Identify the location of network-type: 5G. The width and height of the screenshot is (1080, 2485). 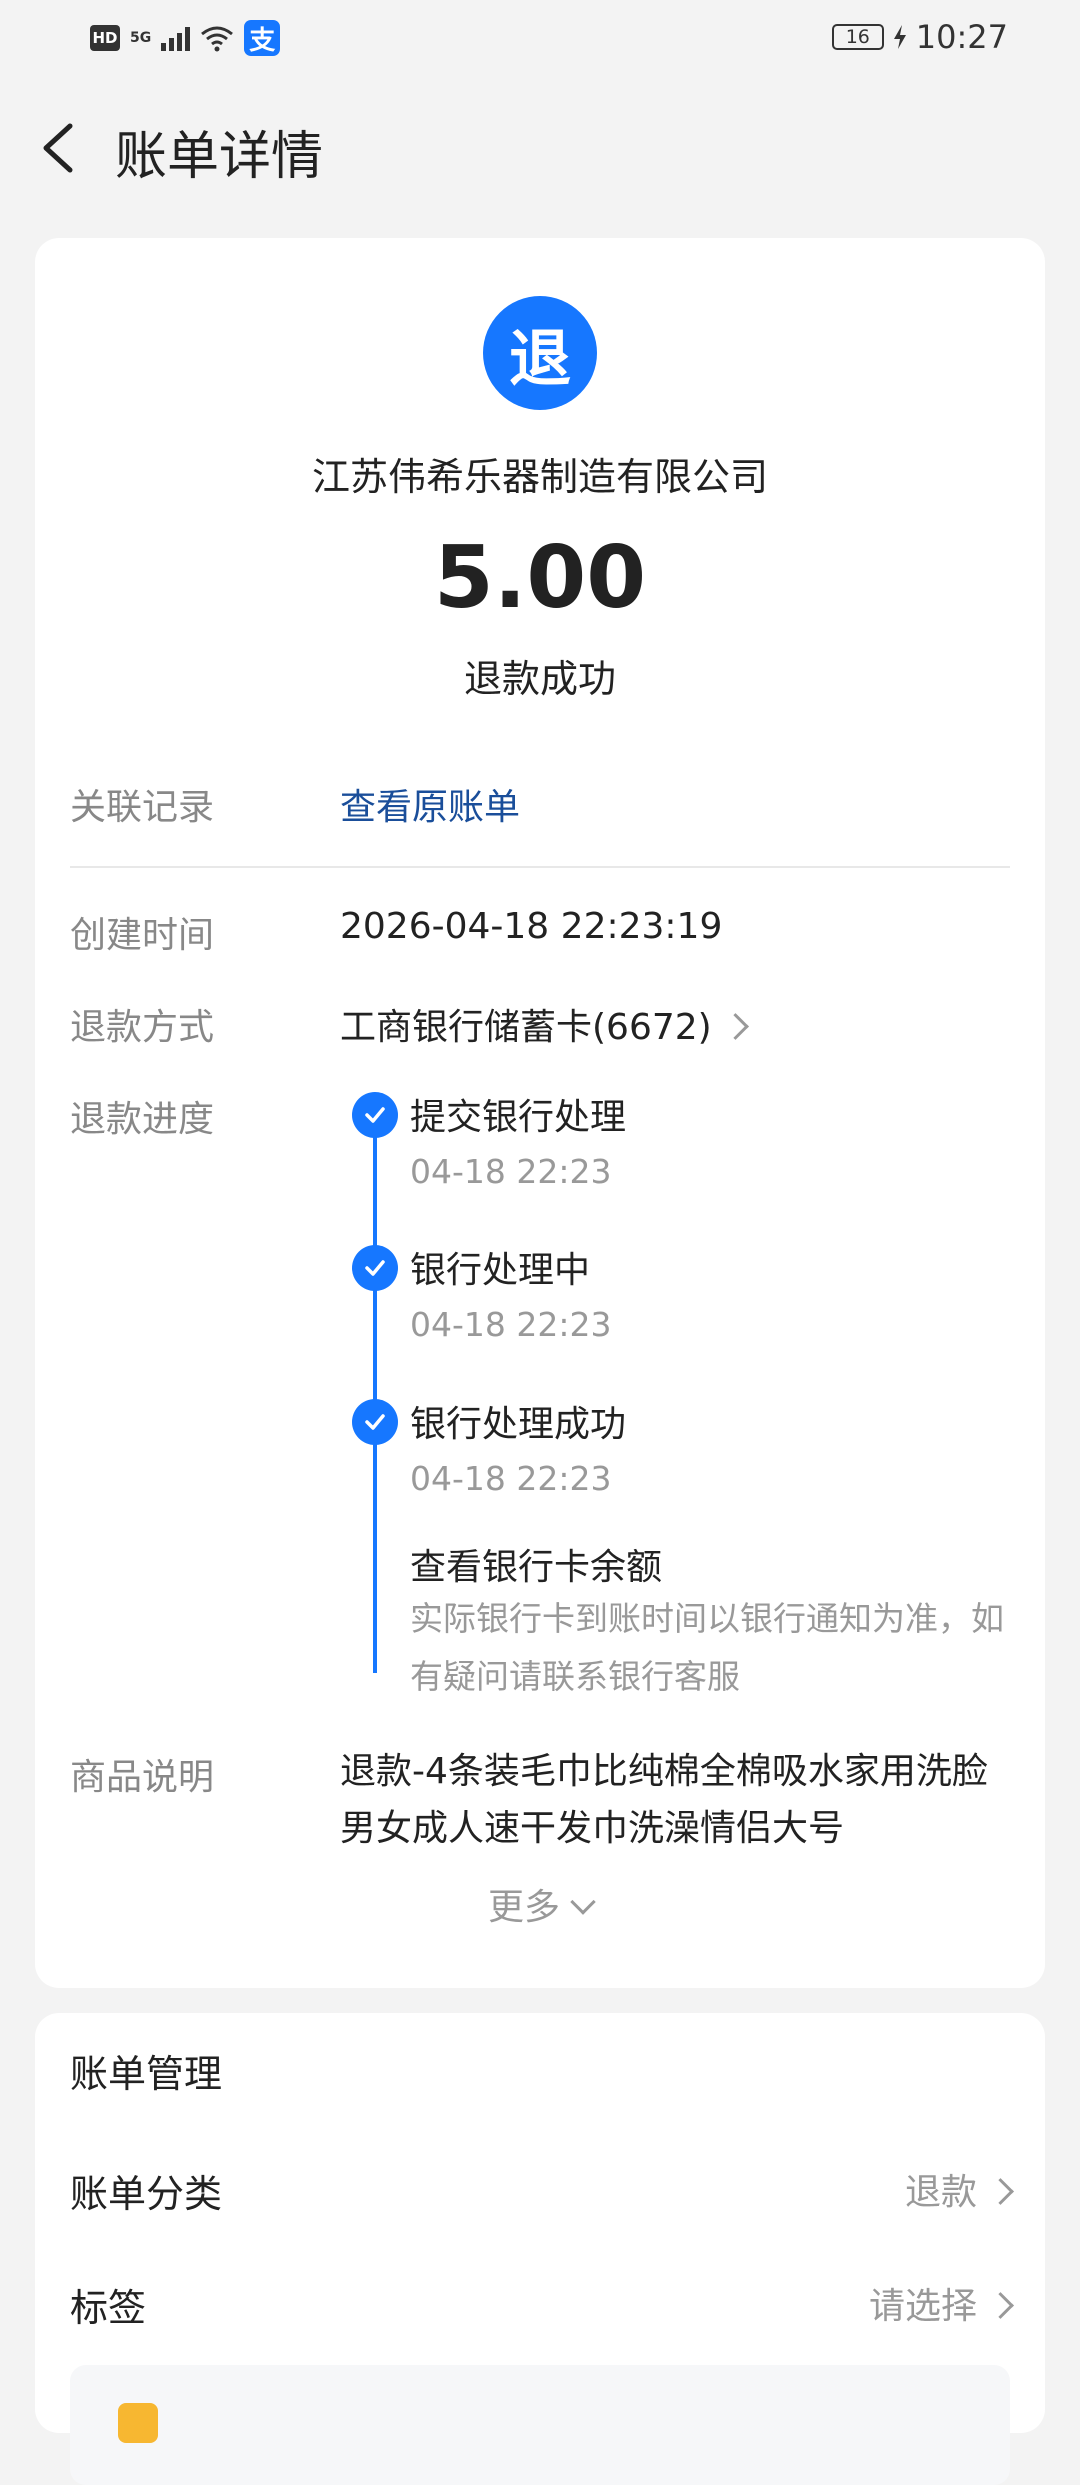
(141, 38).